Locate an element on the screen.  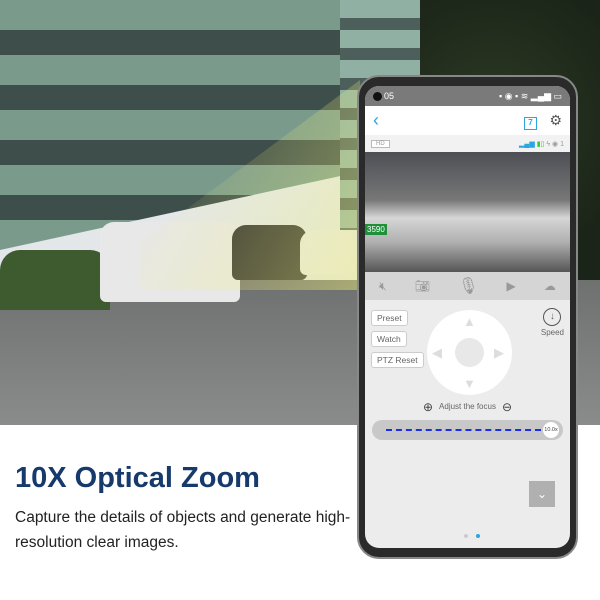
mute-icon: 🔇︎ is located at coordinates (383, 286).